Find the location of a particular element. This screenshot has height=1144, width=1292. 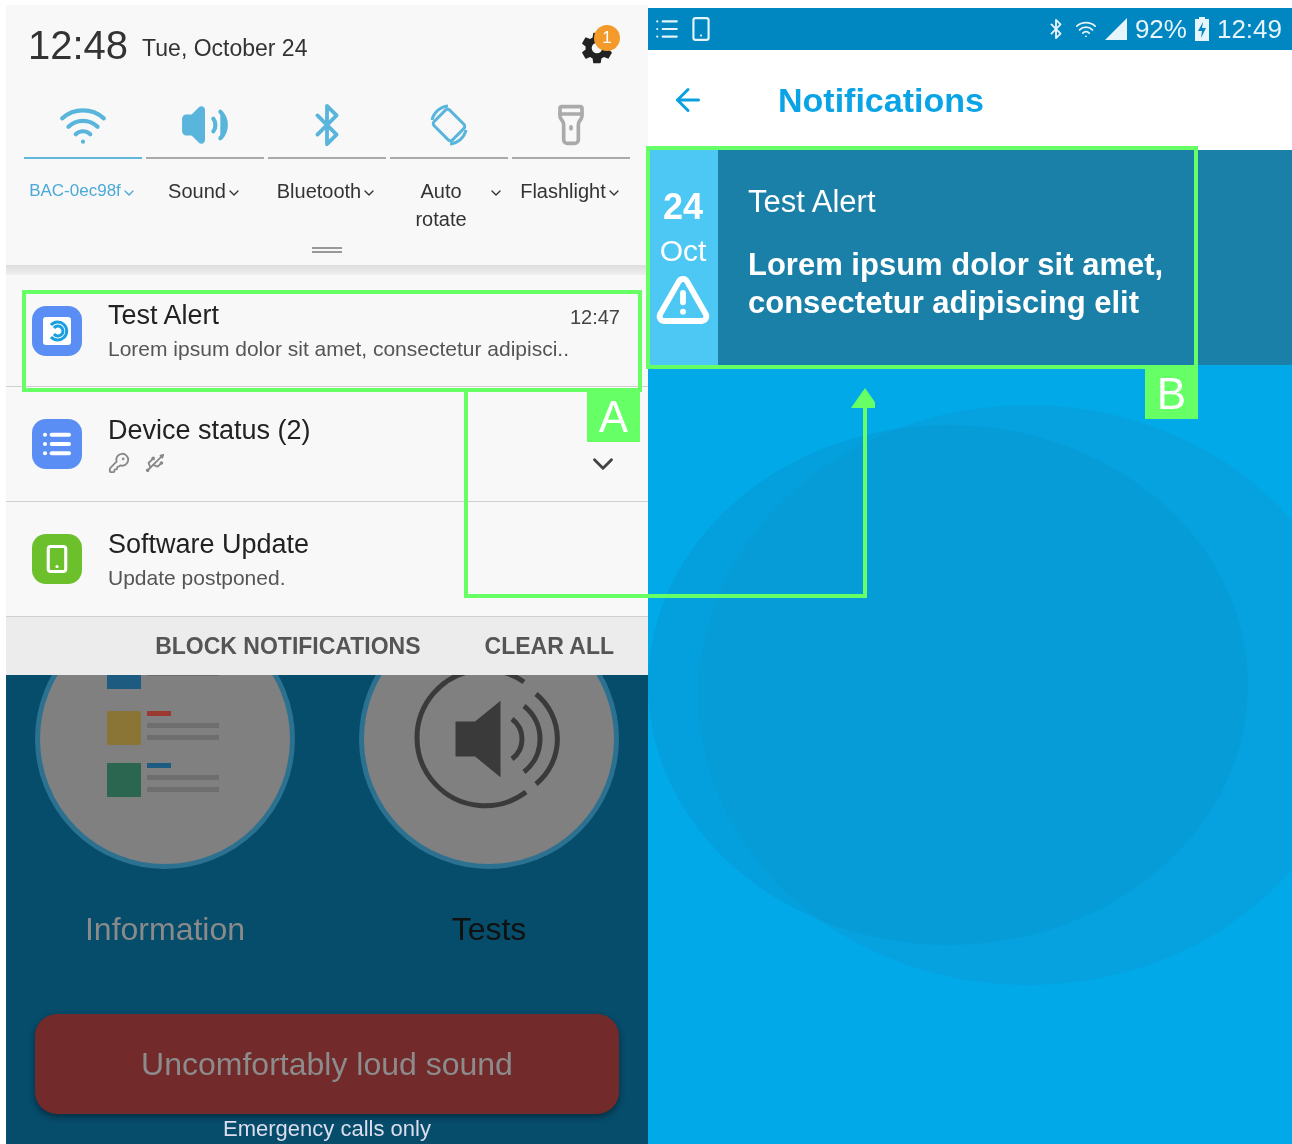

notification-badge: 1 is located at coordinates (607, 38).